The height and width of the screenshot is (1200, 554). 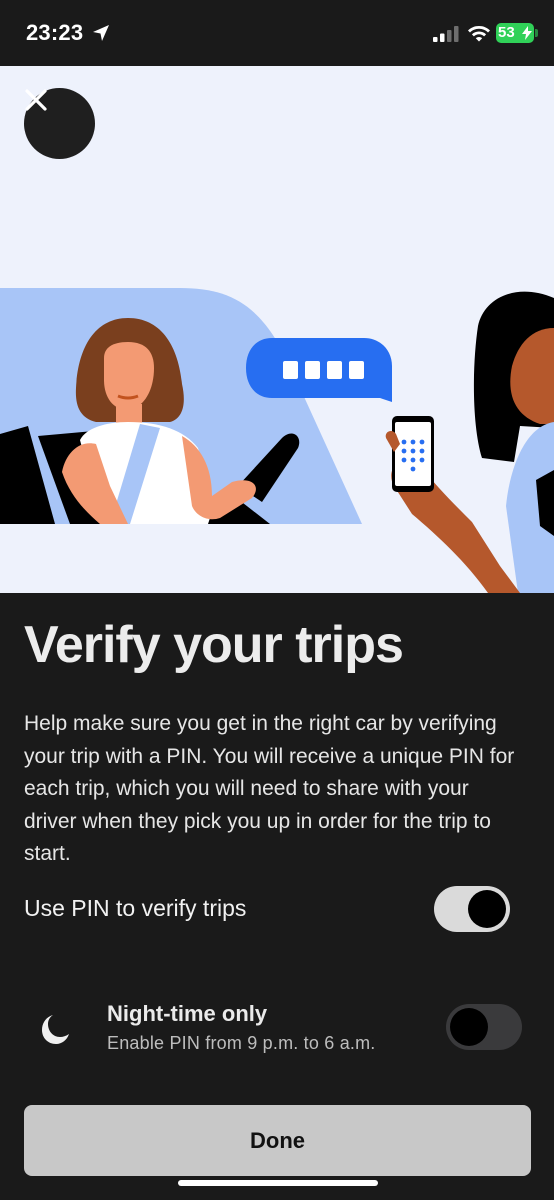 What do you see at coordinates (527, 33) in the screenshot?
I see `battery-charging-icon` at bounding box center [527, 33].